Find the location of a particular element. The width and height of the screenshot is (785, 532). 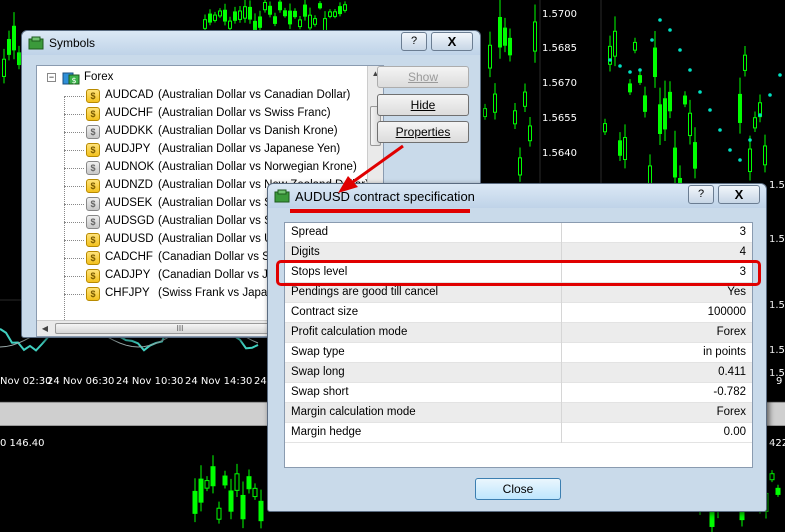

symbols-titlebar: Symbols ? X is located at coordinates (251, 43).